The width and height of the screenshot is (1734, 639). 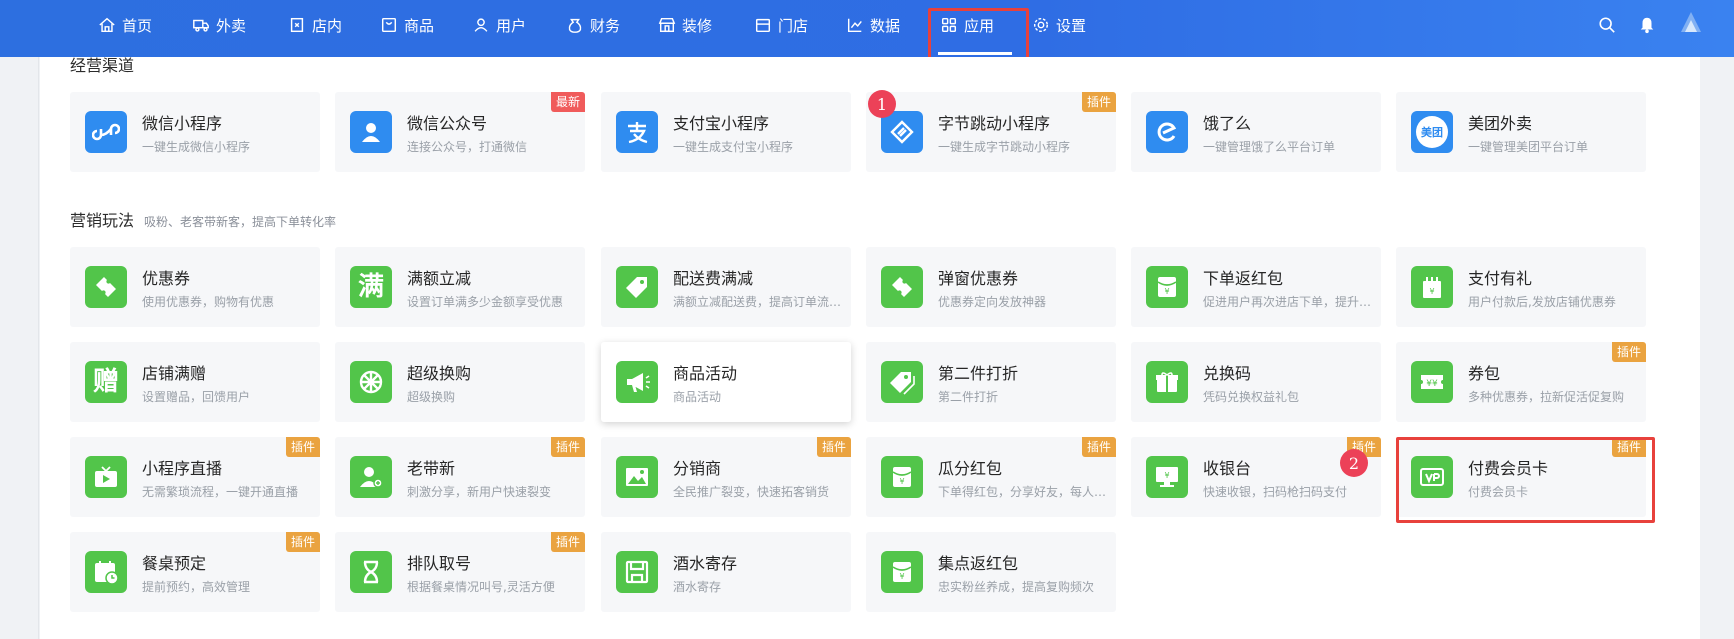 What do you see at coordinates (1432, 132) in the screenshot?
I see `meituan-icon: 美团` at bounding box center [1432, 132].